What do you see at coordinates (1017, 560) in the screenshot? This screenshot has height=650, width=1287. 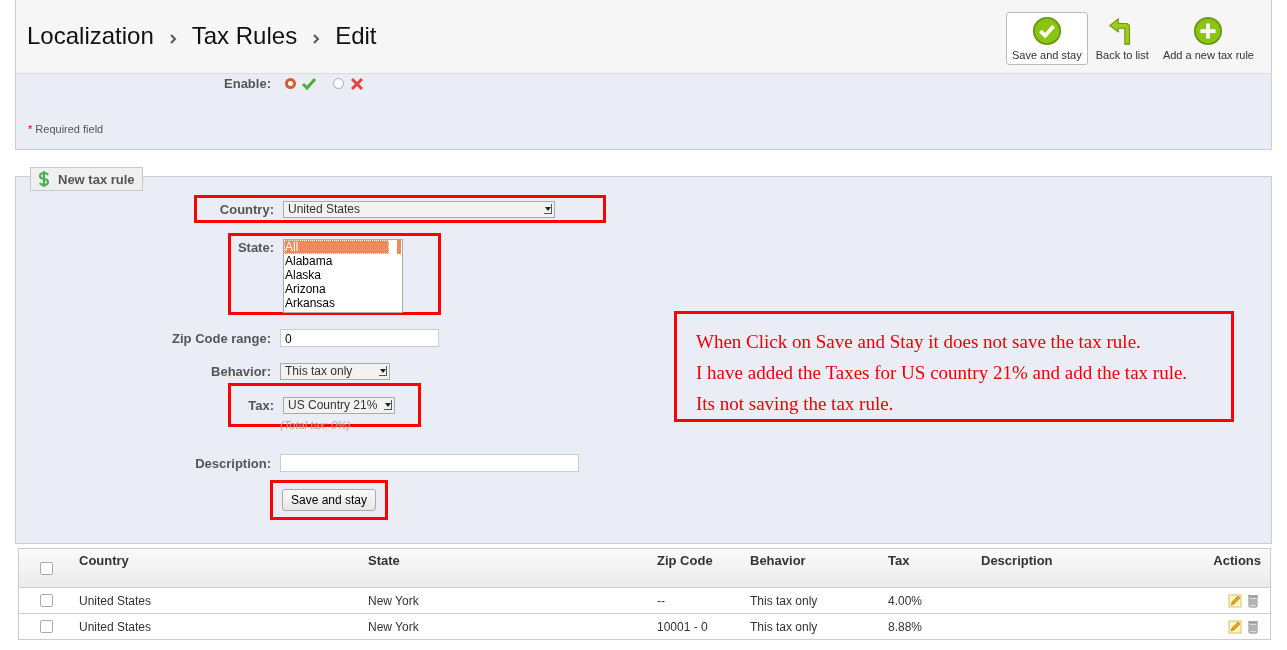 I see `column-header: Description` at bounding box center [1017, 560].